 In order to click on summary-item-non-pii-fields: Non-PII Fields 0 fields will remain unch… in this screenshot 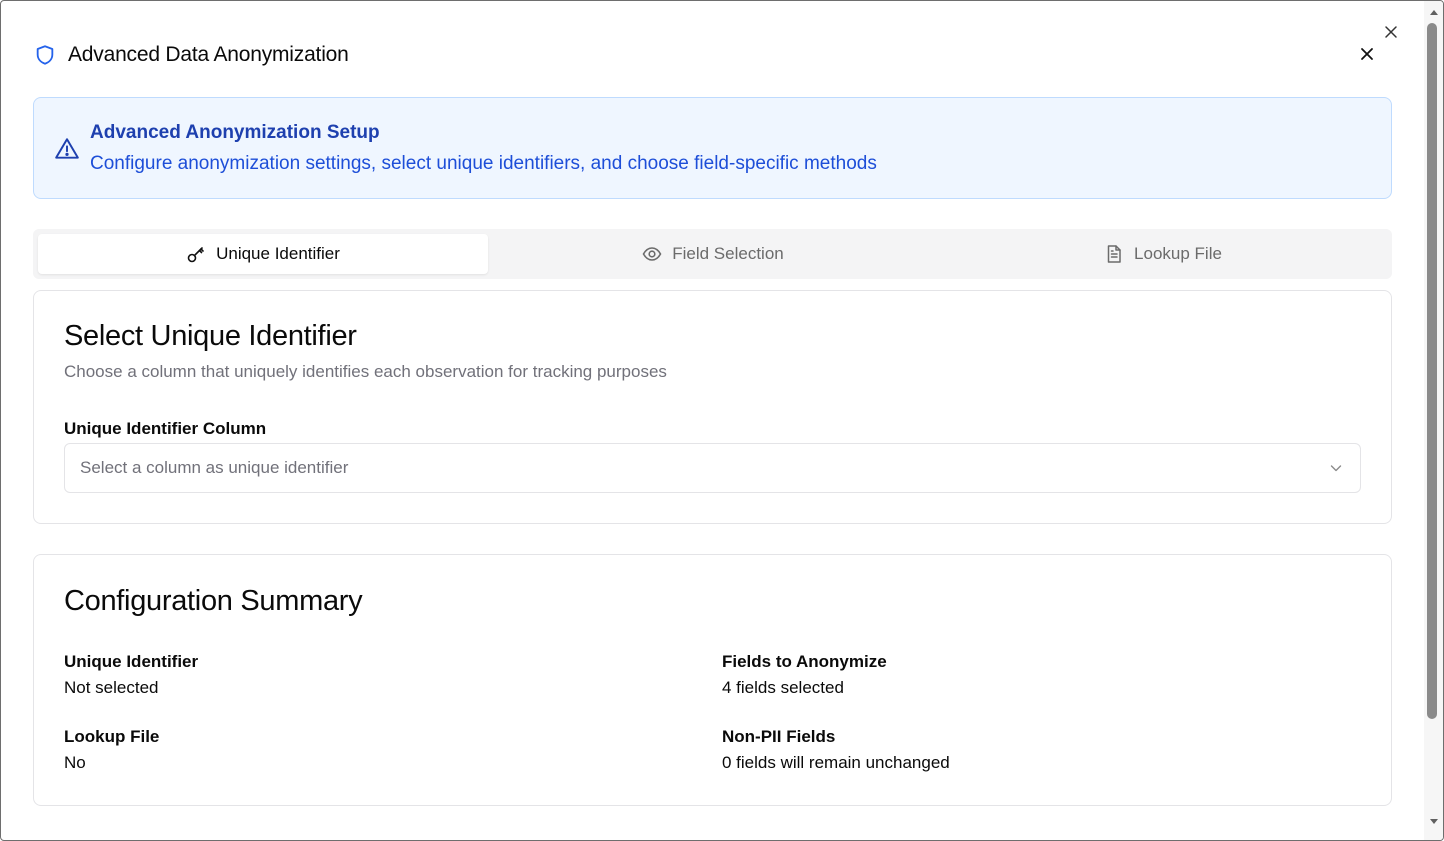, I will do `click(836, 750)`.